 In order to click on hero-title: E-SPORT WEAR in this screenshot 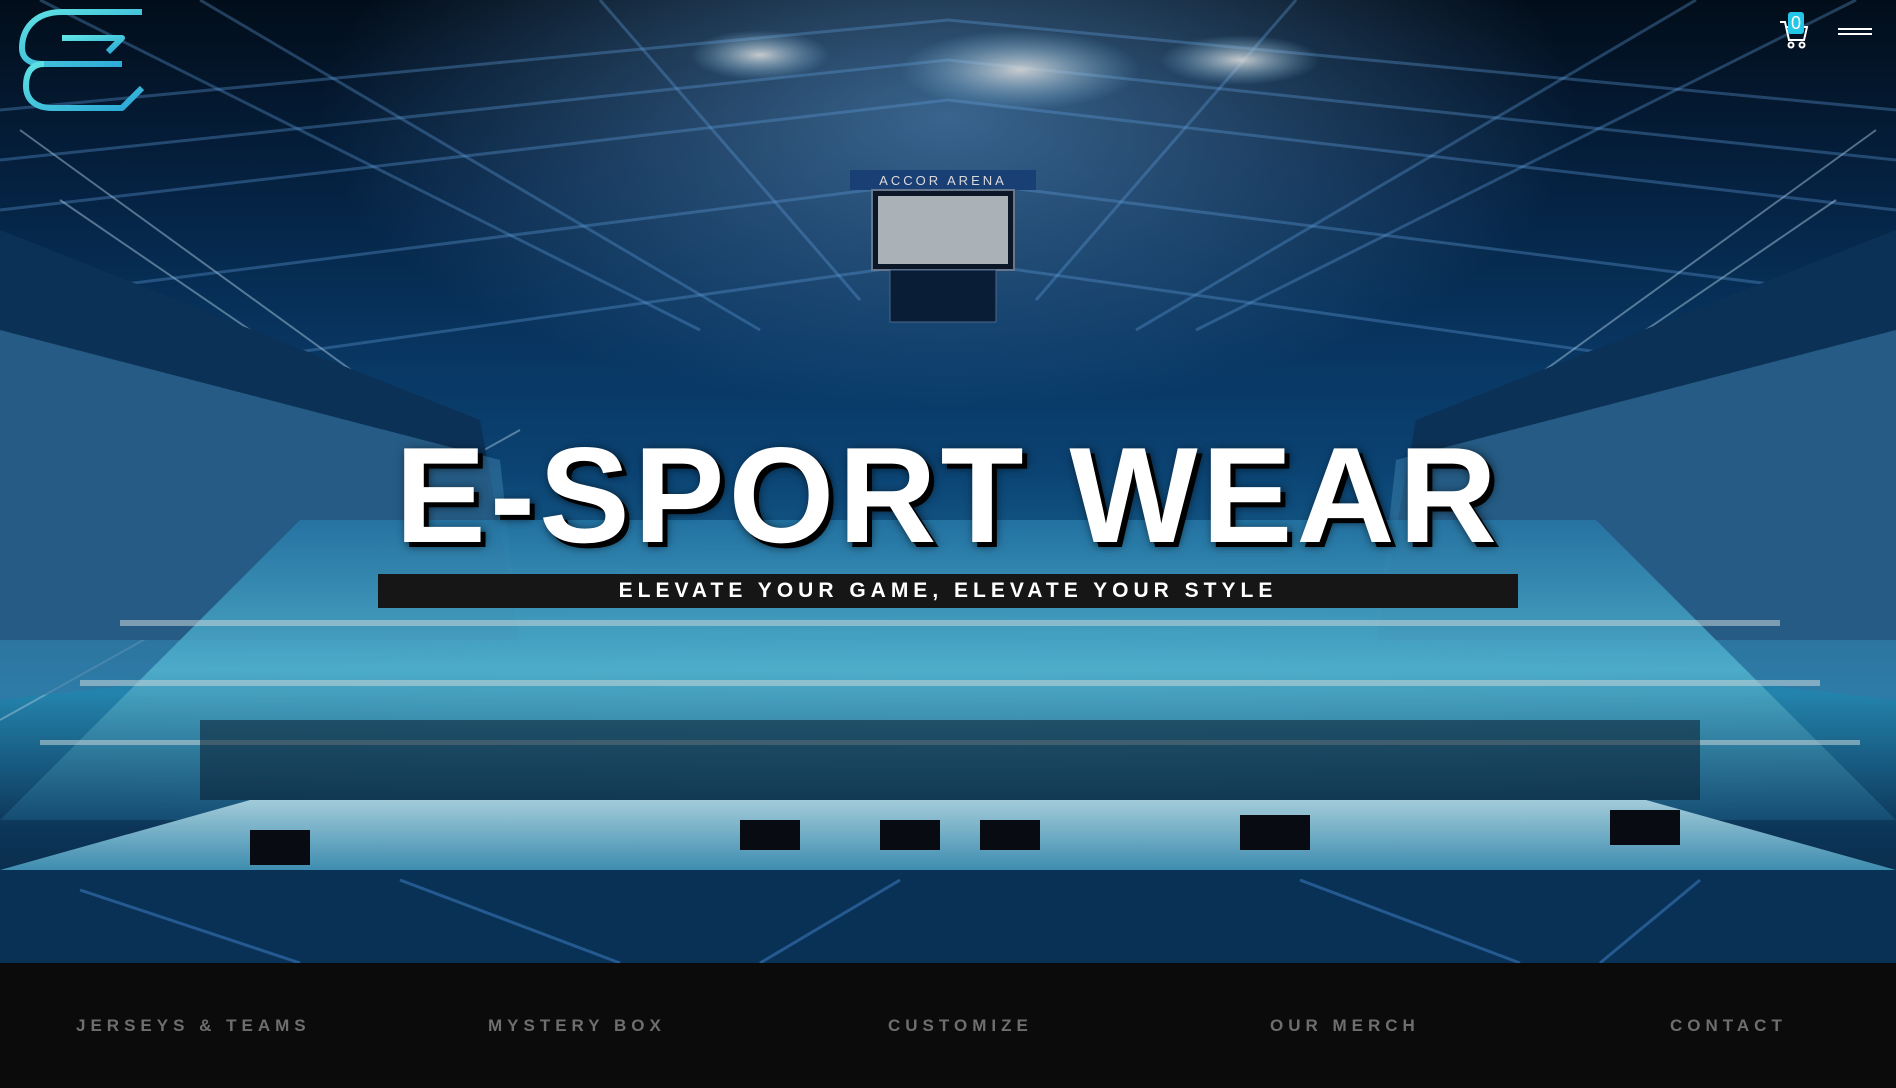, I will do `click(948, 495)`.